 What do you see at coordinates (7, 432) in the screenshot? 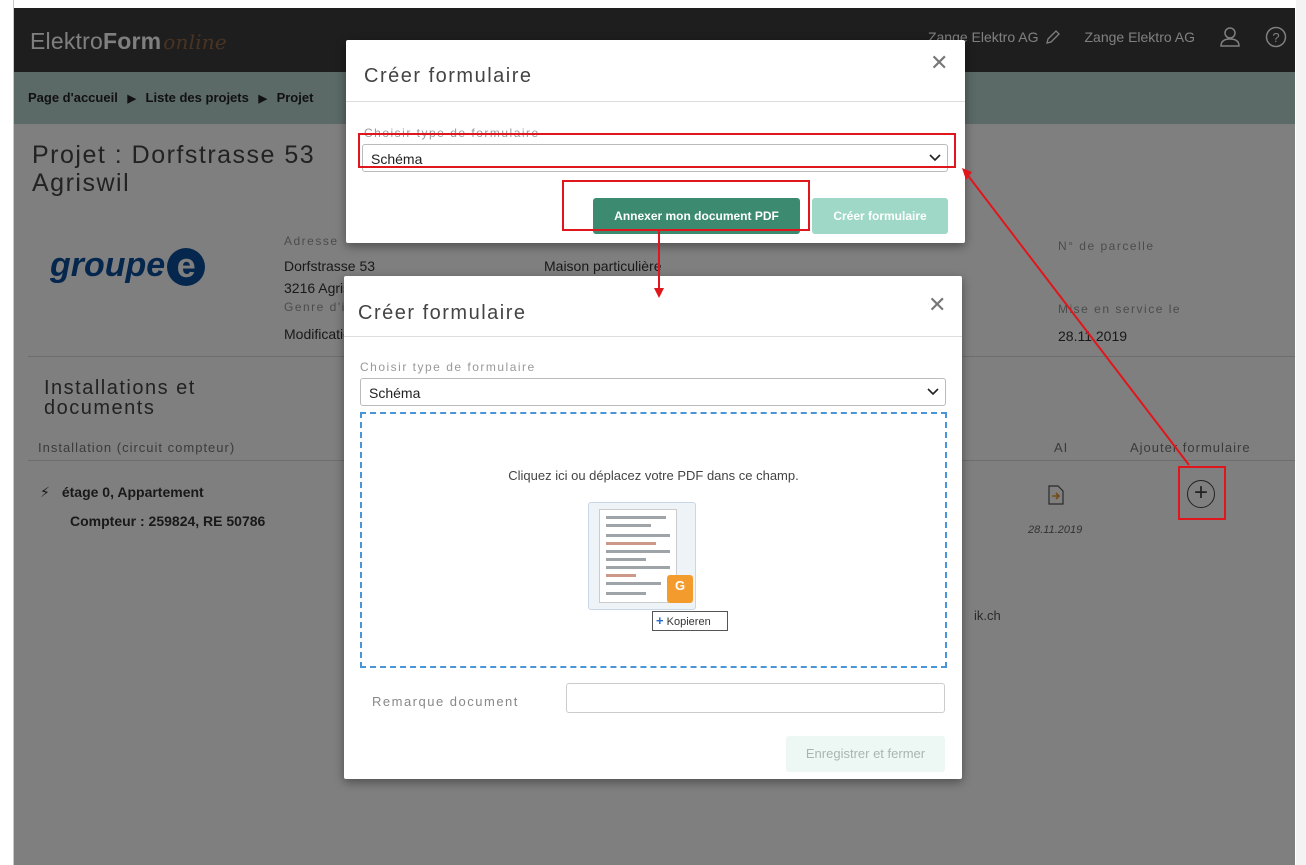
I see `window-left-border` at bounding box center [7, 432].